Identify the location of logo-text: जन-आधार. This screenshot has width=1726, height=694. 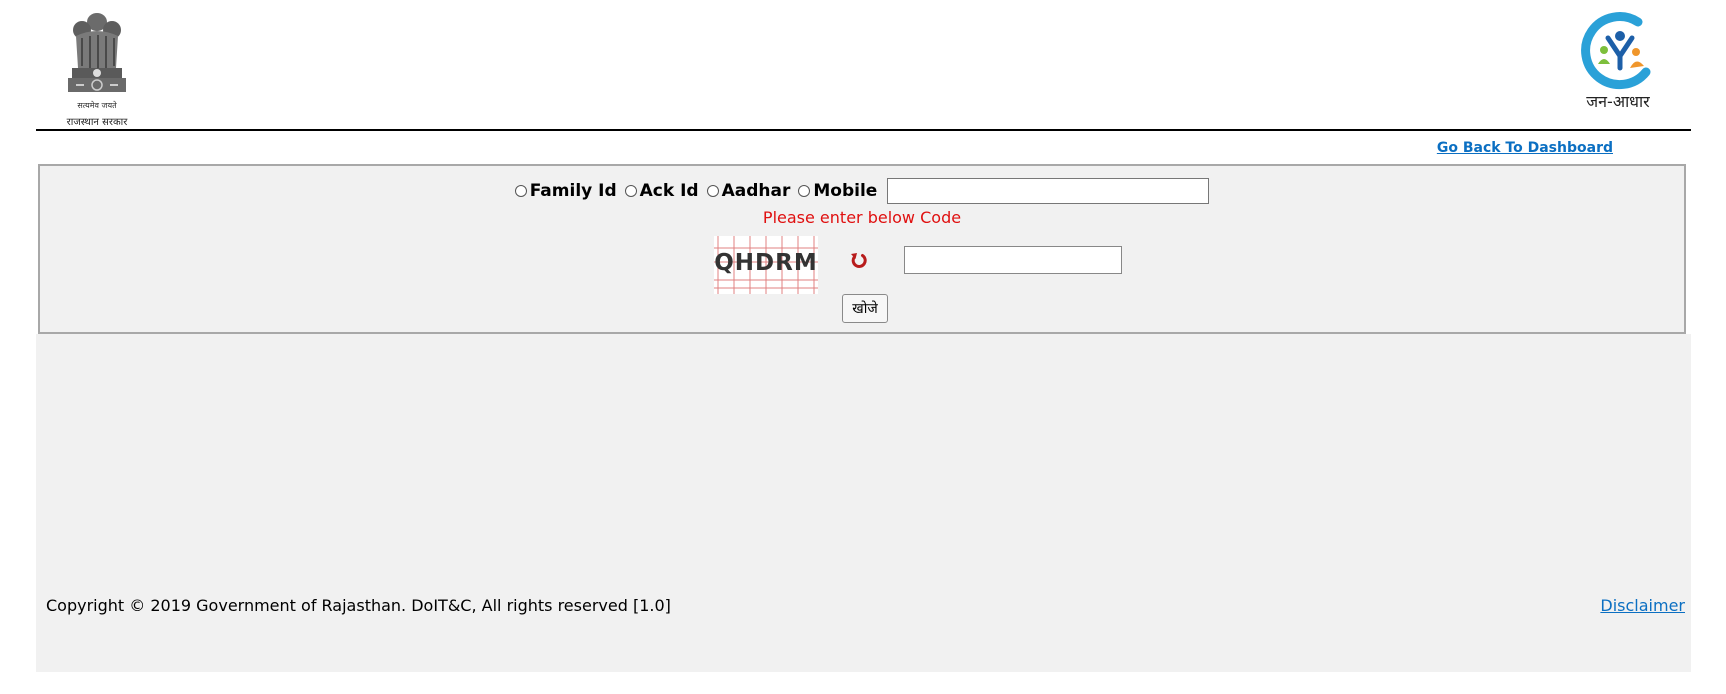
(1618, 101).